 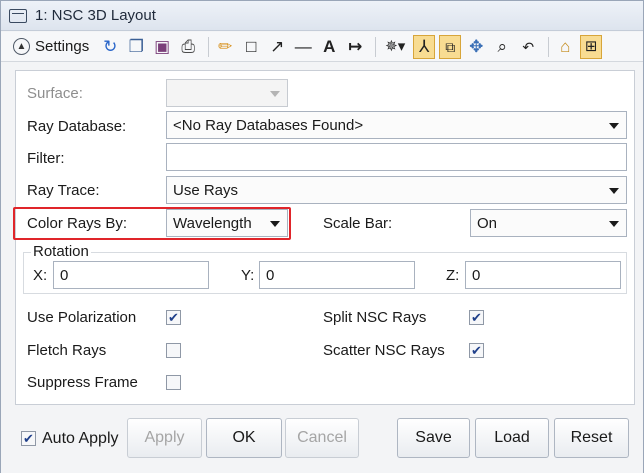 I want to click on window-title: 1: NSC 3D Layout, so click(x=95, y=15).